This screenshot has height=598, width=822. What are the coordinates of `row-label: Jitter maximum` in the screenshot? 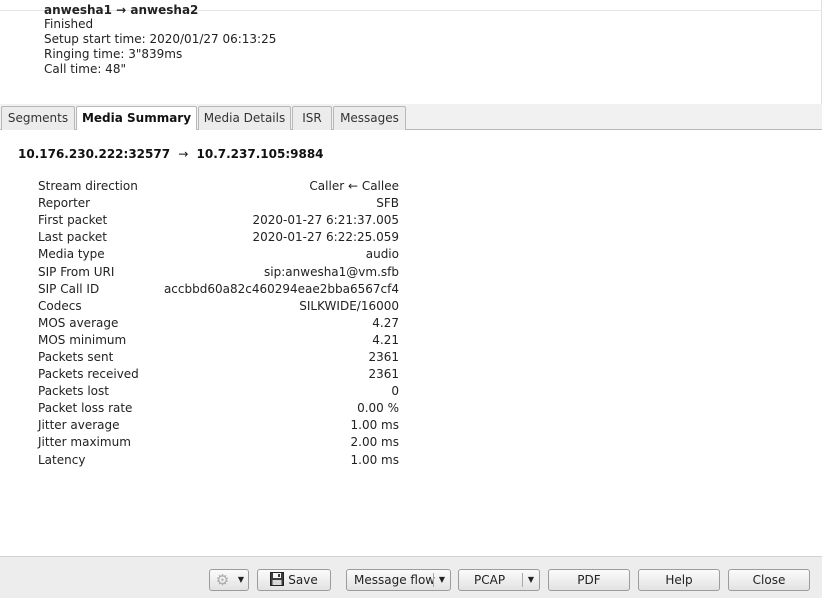 It's located at (84, 442).